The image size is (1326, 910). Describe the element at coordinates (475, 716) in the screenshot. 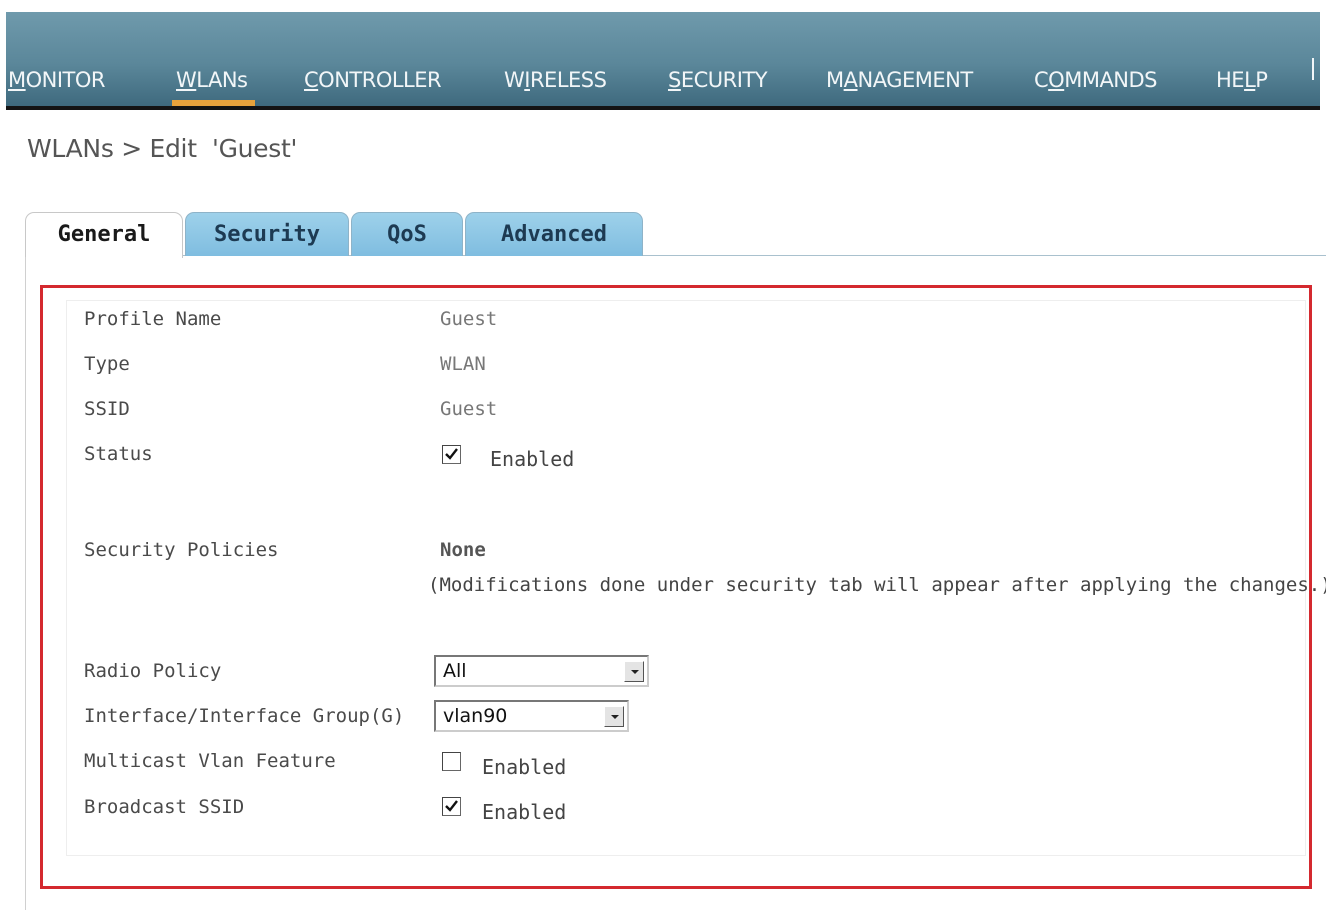

I see `interface-selected-value: vlan90` at that location.